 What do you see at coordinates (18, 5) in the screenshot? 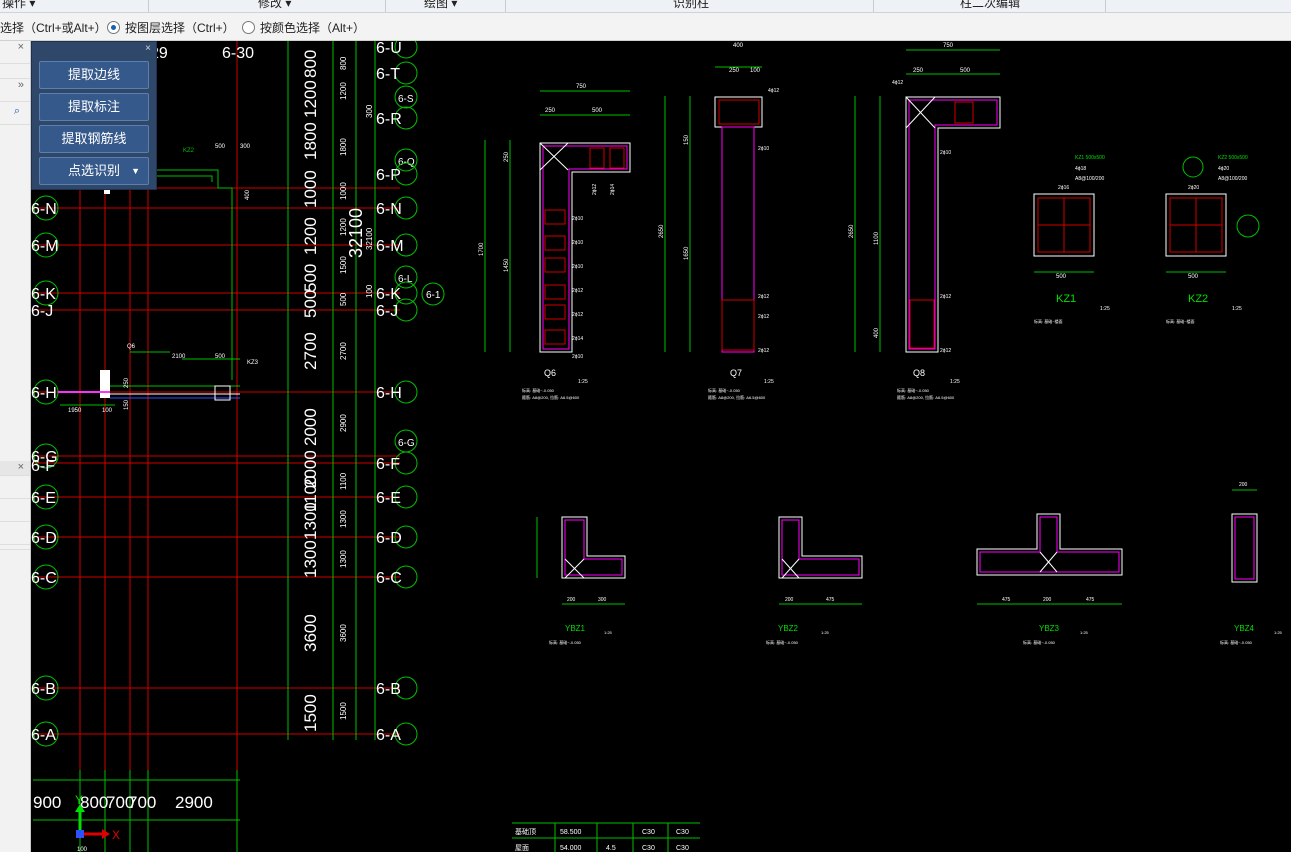
I see `menu-operate: 操作 ▾` at bounding box center [18, 5].